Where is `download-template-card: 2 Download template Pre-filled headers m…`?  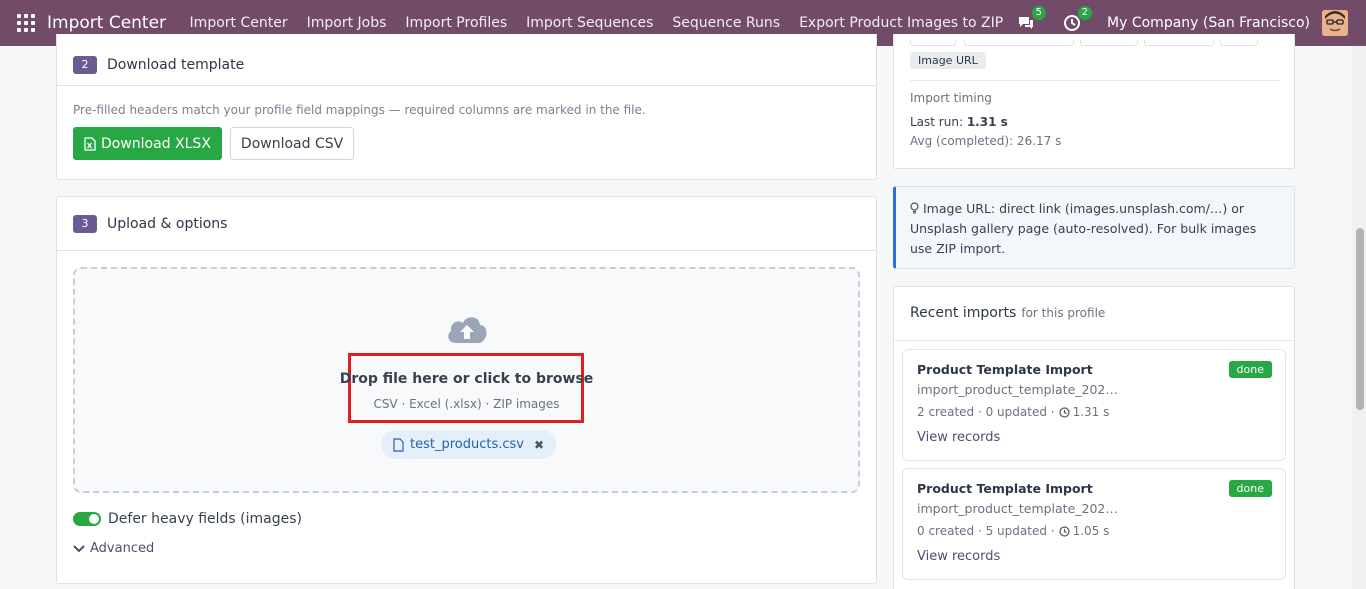
download-template-card: 2 Download template Pre-filled headers m… is located at coordinates (466, 107).